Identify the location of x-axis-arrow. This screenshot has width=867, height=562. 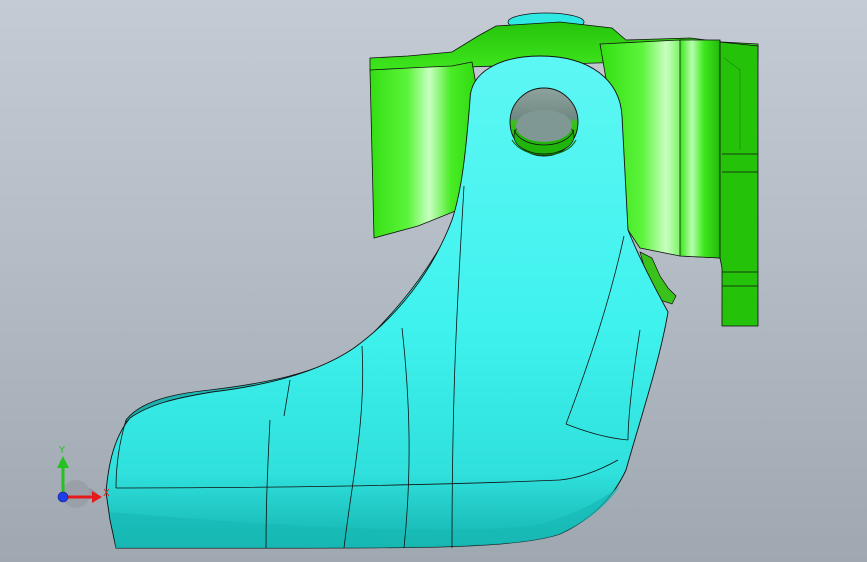
(97, 497).